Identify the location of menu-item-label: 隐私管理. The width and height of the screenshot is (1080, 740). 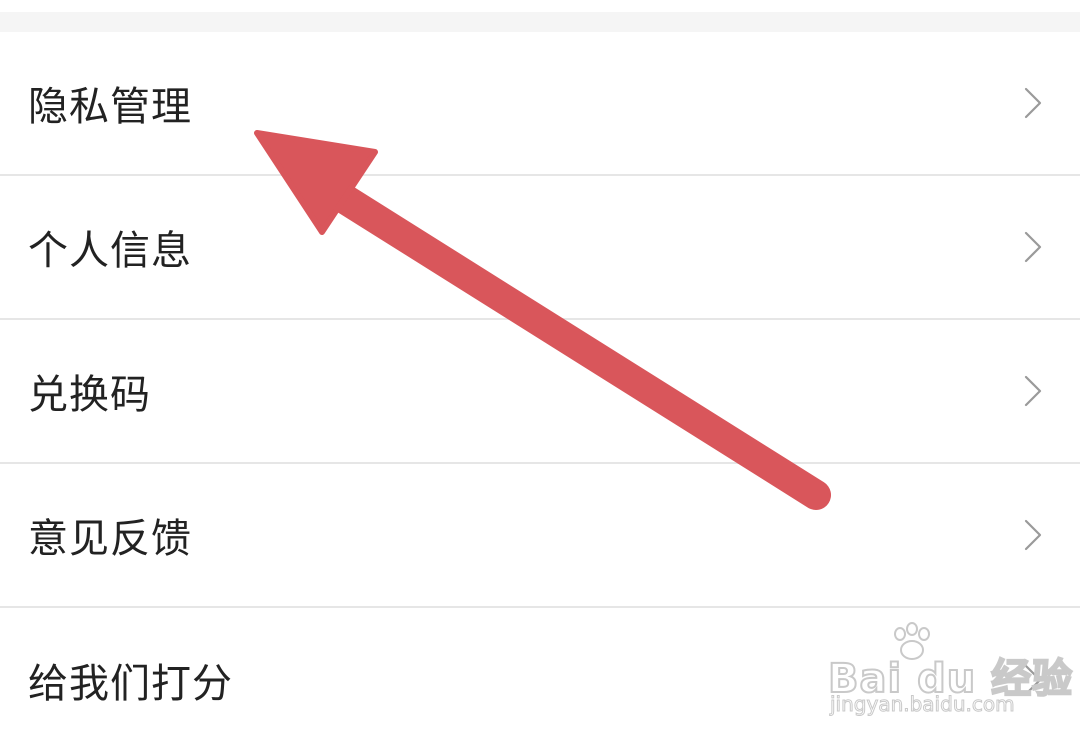
(110, 107).